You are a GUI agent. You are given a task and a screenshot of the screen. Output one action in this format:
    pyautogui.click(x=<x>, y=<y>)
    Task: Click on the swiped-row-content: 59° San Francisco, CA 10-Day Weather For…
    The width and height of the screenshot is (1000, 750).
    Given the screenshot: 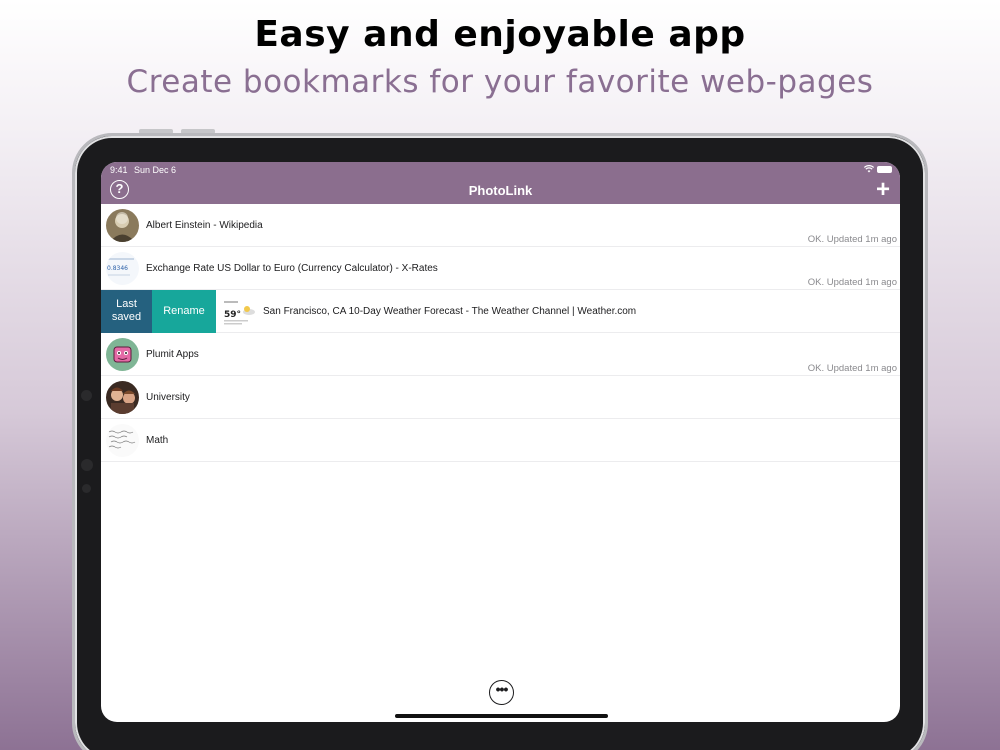 What is the action you would take?
    pyautogui.click(x=558, y=311)
    